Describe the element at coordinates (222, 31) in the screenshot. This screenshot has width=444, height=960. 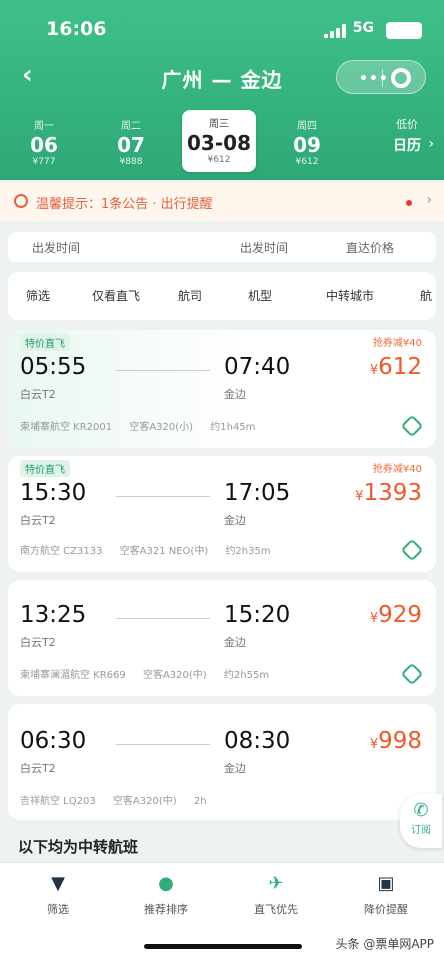
I see `status-bar: 16:06 5G` at that location.